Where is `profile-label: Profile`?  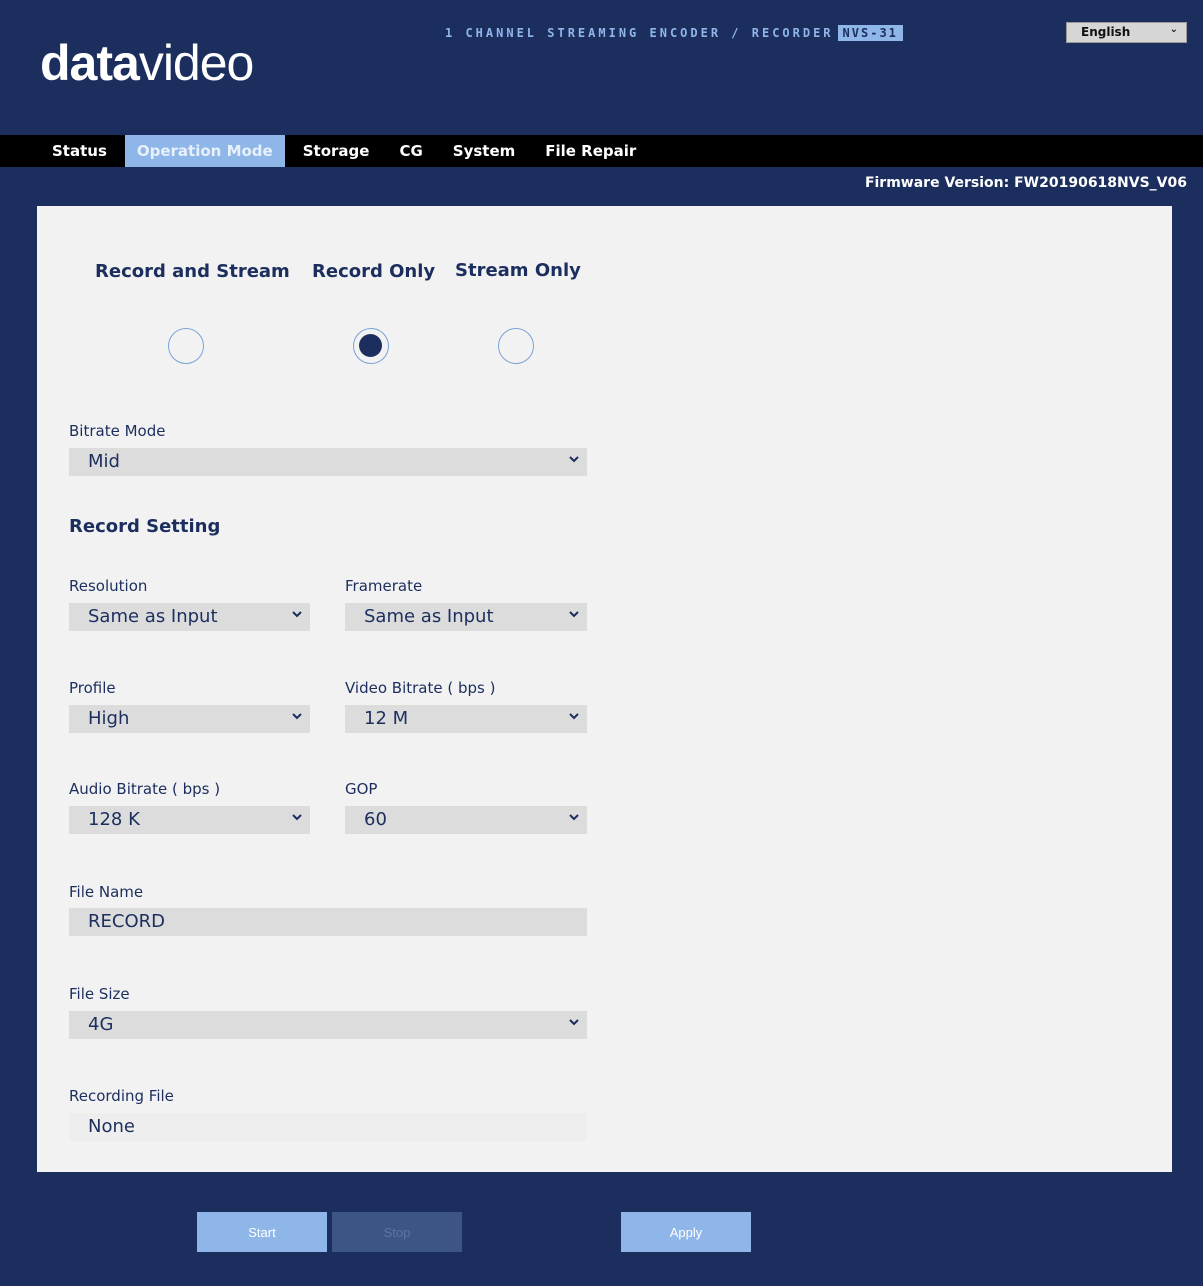 profile-label: Profile is located at coordinates (92, 688).